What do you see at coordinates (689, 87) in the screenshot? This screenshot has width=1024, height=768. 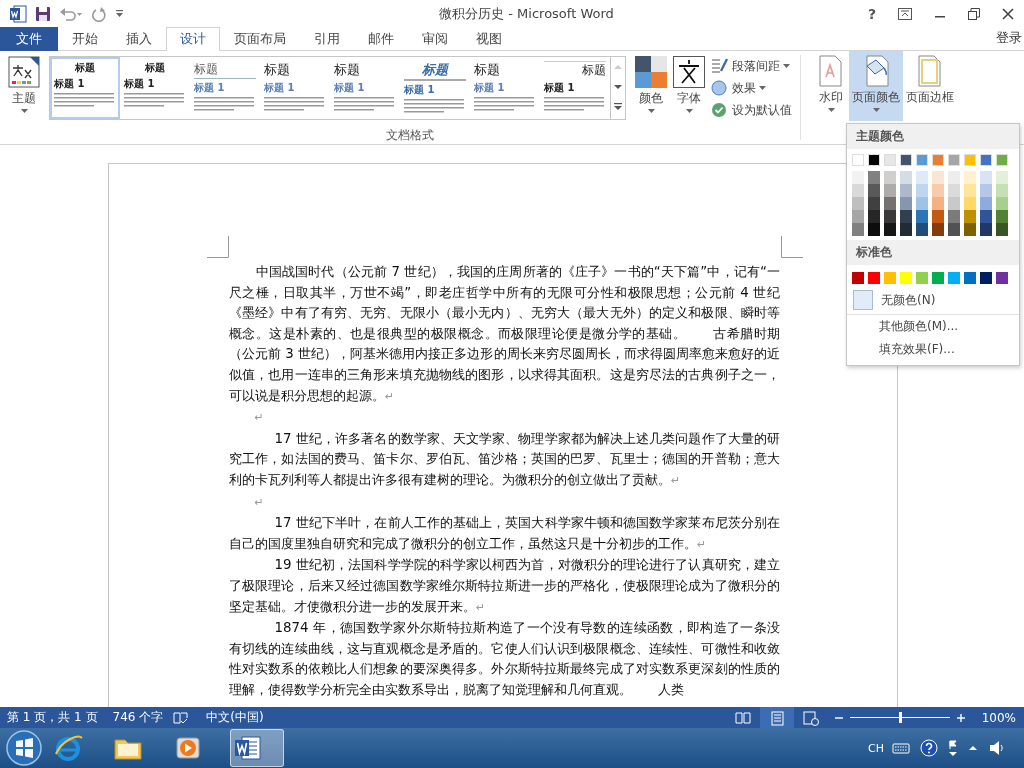 I see `fonts-button: 字体` at bounding box center [689, 87].